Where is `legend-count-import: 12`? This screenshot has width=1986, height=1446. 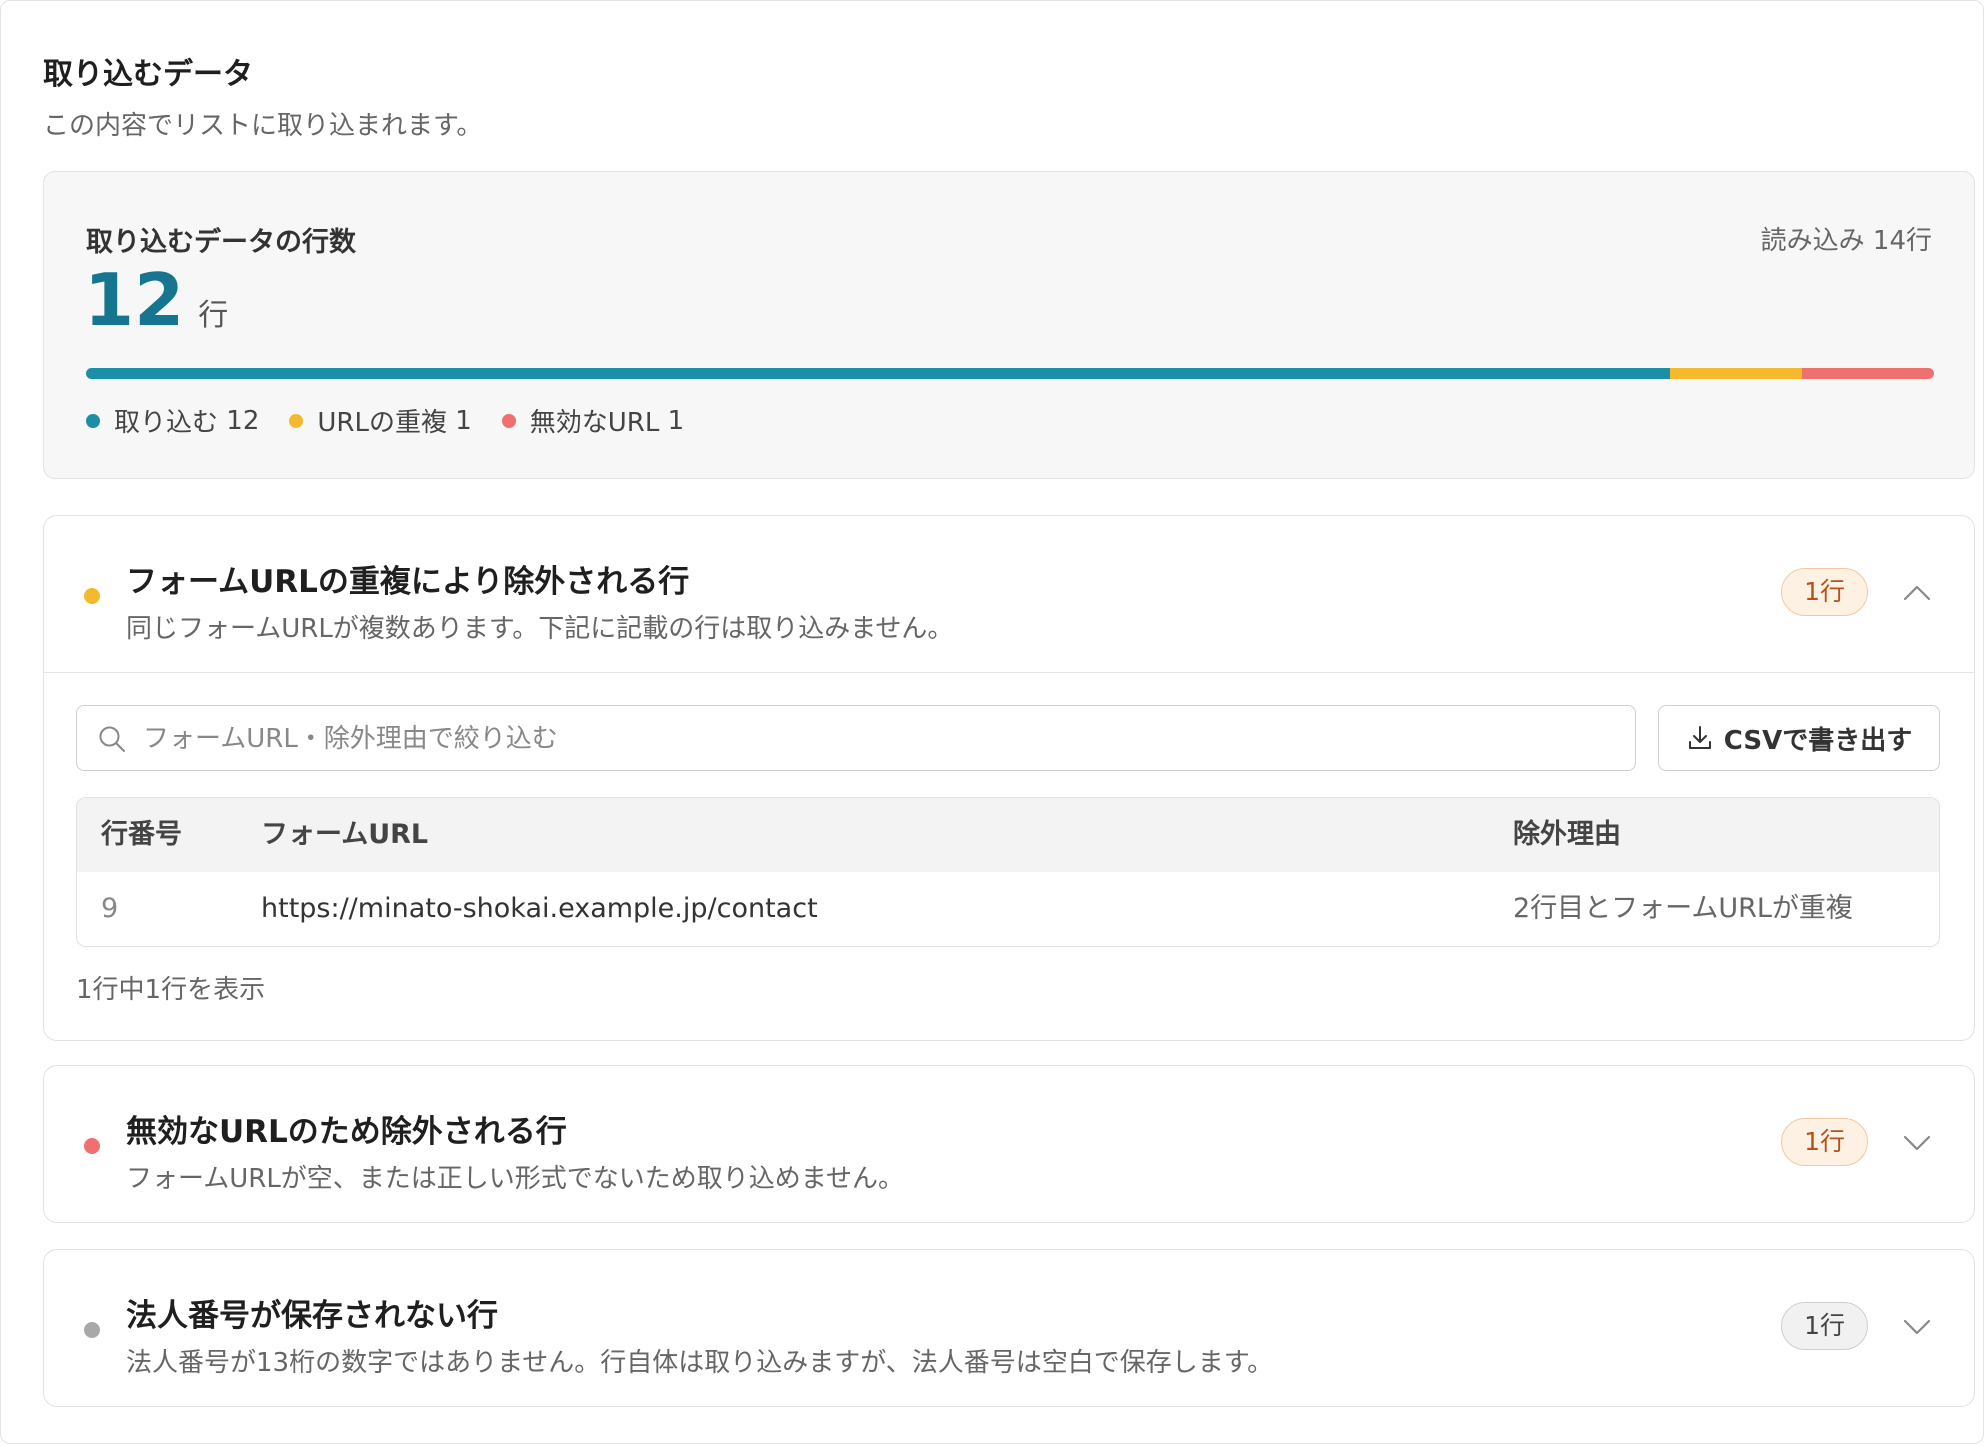 legend-count-import: 12 is located at coordinates (243, 420).